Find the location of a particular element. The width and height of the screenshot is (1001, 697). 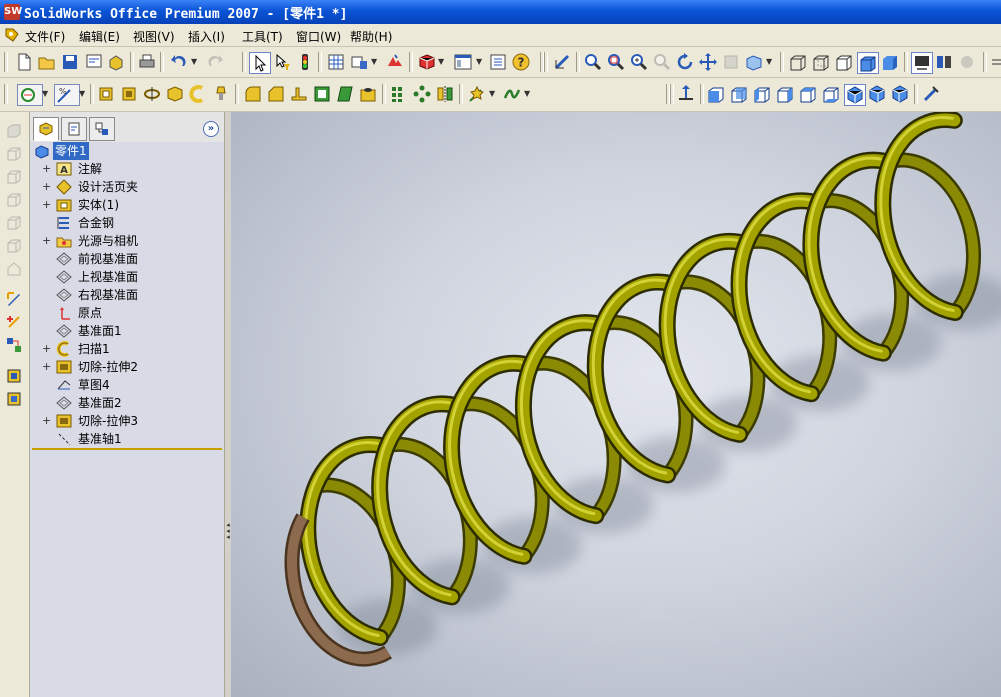

tree-item: + A 注解 is located at coordinates (128, 169).